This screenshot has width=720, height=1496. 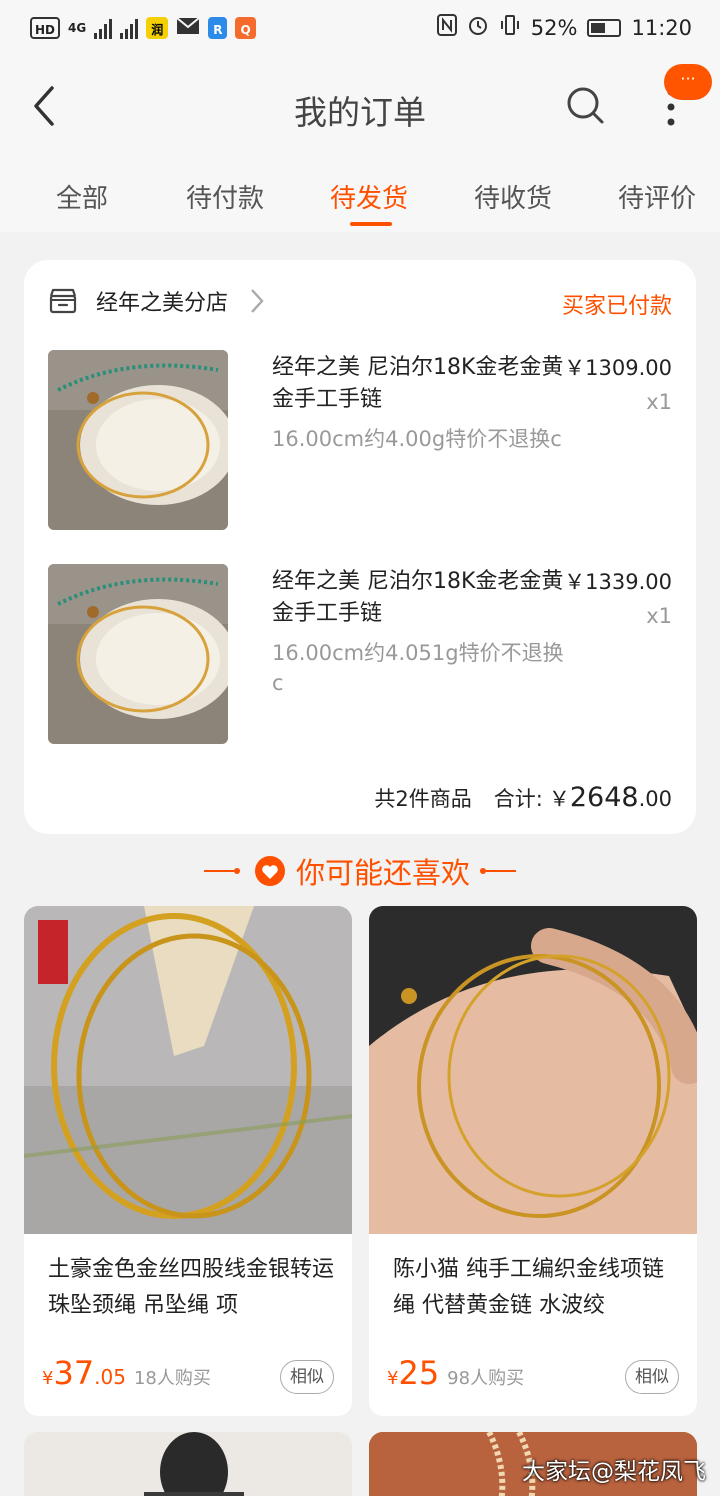 I want to click on total-label: 合计:, so click(x=518, y=799).